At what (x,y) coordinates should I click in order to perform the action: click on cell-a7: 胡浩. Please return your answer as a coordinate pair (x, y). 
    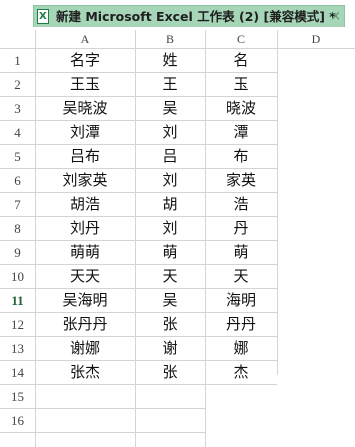
    Looking at the image, I should click on (85, 204).